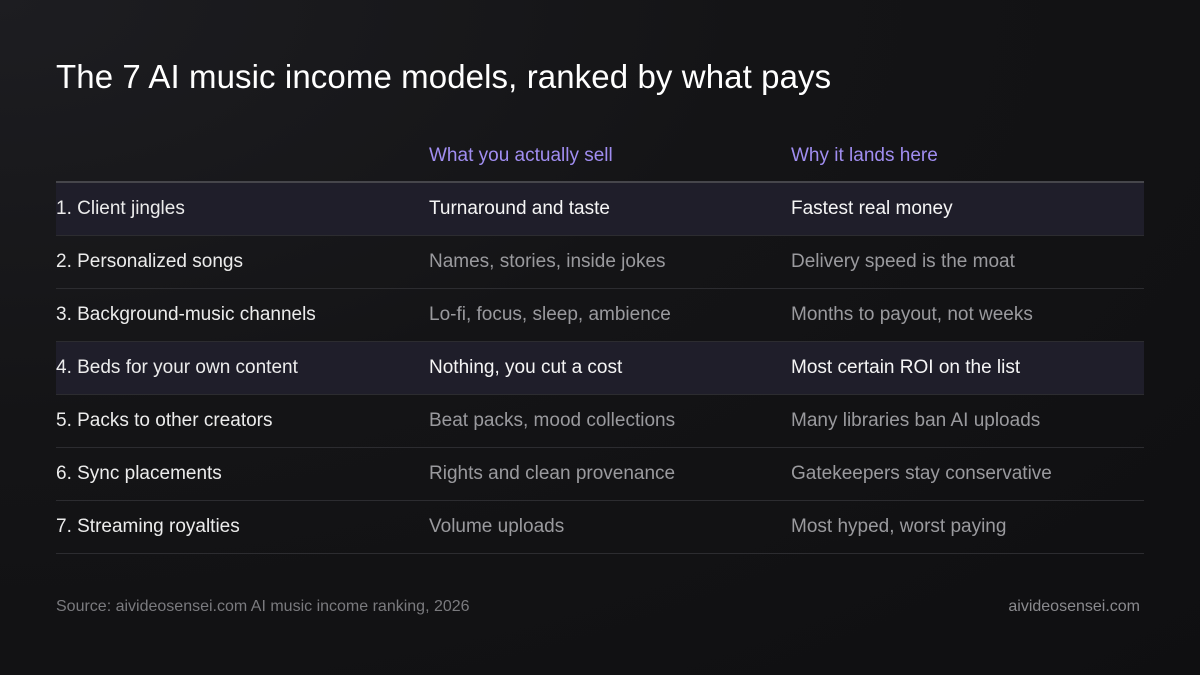 The image size is (1200, 675). I want to click on model-cell: 2. Personalized songs, so click(149, 261).